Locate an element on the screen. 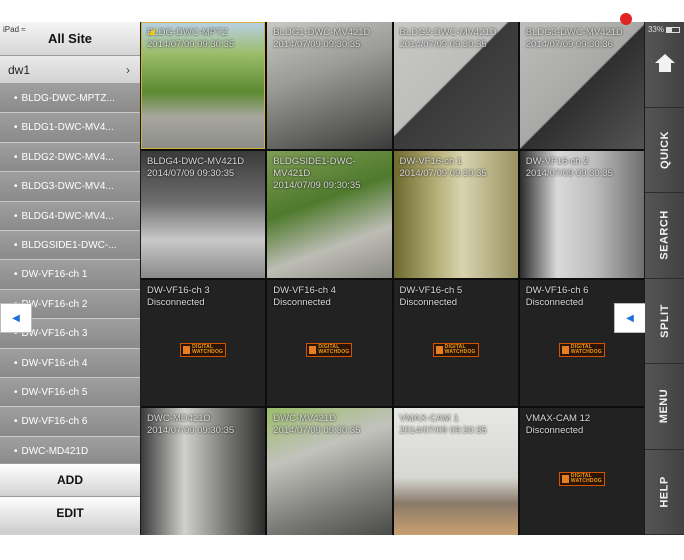  camera-tile: DW-VF16-ch 3 Disconnected DIGITAL WATCHDOG is located at coordinates (203, 343).